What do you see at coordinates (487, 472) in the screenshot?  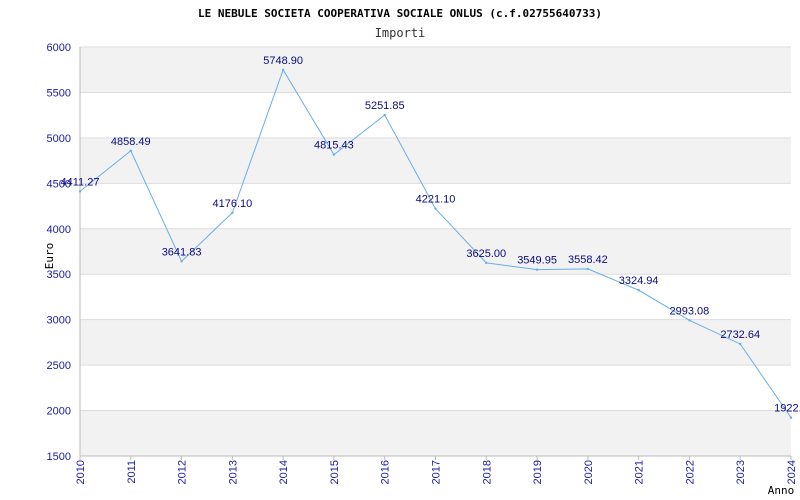 I see `x-tick-label: 2018` at bounding box center [487, 472].